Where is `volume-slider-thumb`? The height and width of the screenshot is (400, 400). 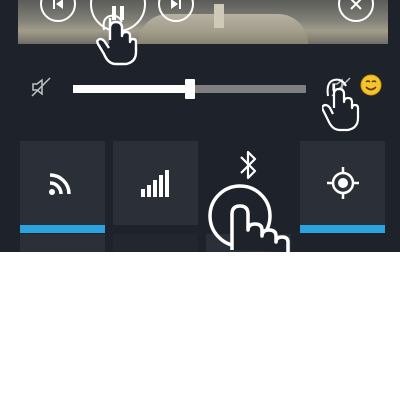 volume-slider-thumb is located at coordinates (189, 89).